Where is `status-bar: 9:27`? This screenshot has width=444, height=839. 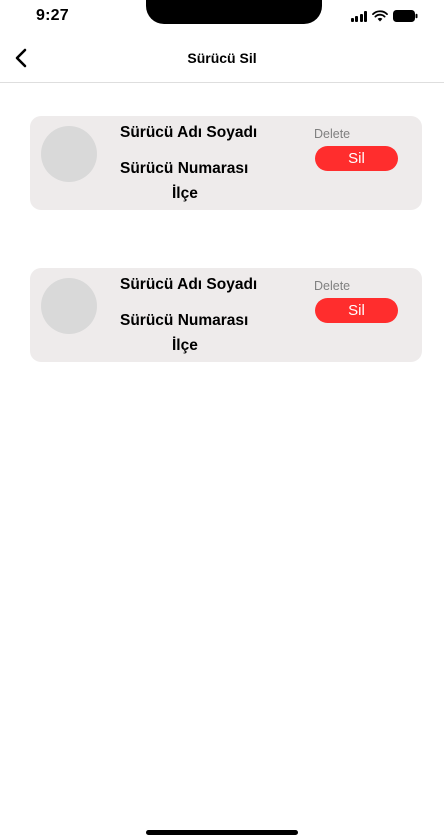 status-bar: 9:27 is located at coordinates (222, 18).